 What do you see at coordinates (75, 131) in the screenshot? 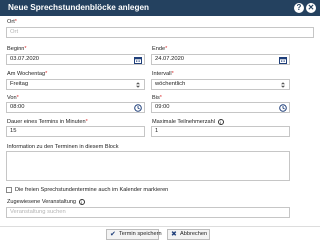
I see `dauer-input: 15` at bounding box center [75, 131].